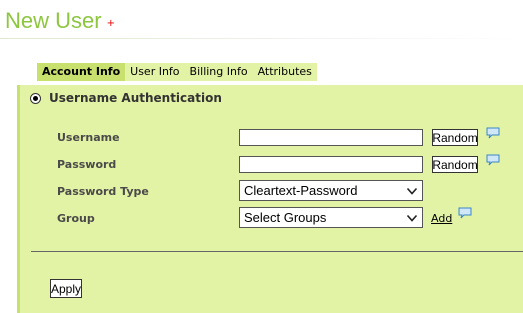 The image size is (523, 313). What do you see at coordinates (103, 191) in the screenshot?
I see `password-type-label: Password Type` at bounding box center [103, 191].